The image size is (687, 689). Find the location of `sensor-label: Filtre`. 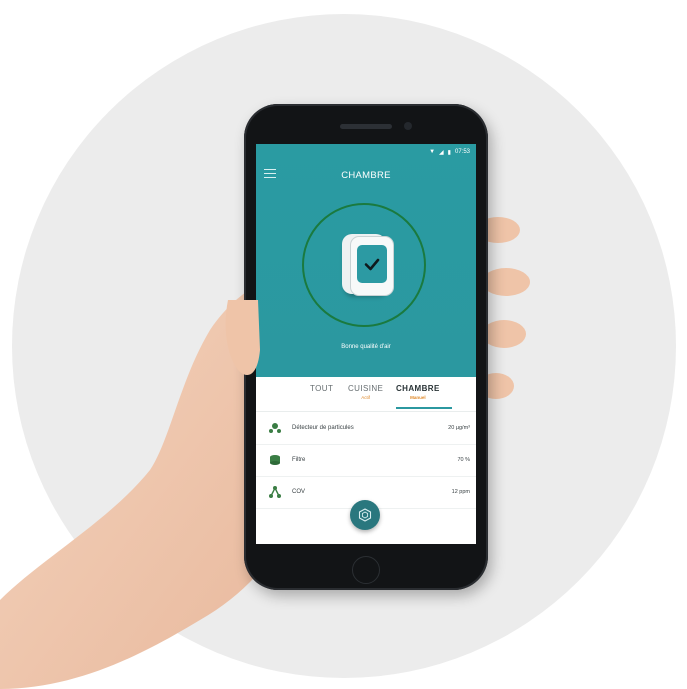

sensor-label: Filtre is located at coordinates (299, 460).